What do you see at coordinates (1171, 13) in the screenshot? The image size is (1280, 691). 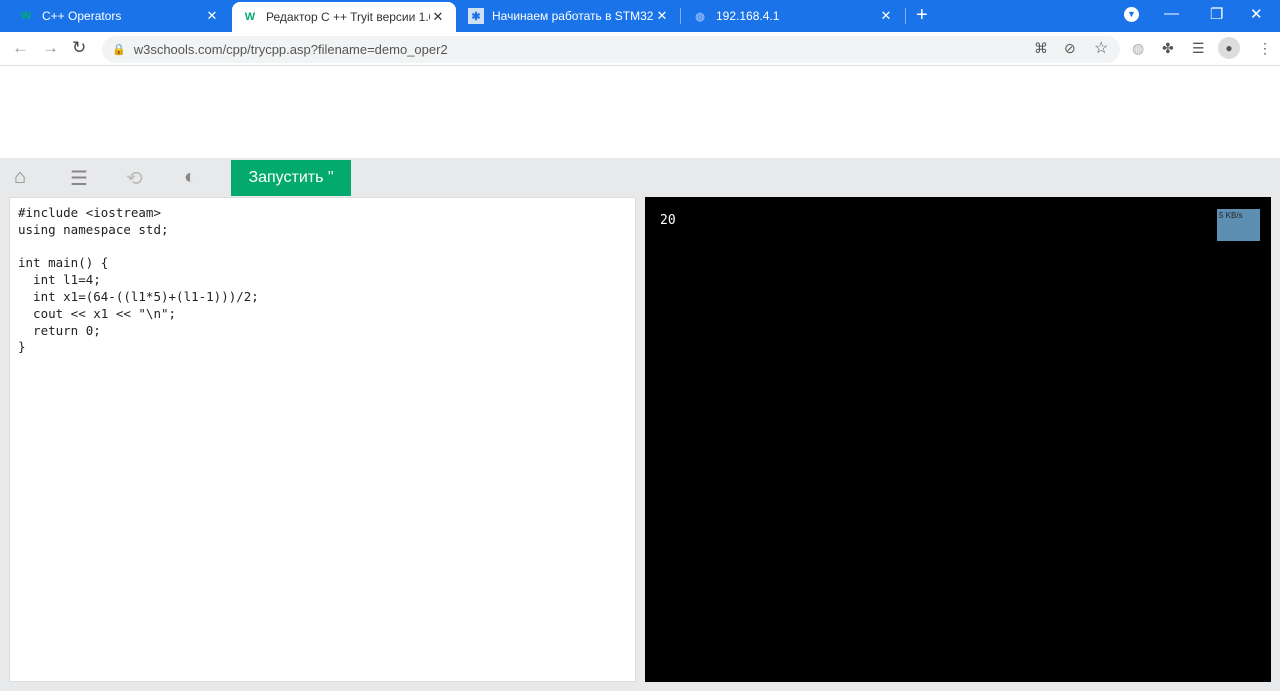 I see `minimize-button: —` at bounding box center [1171, 13].